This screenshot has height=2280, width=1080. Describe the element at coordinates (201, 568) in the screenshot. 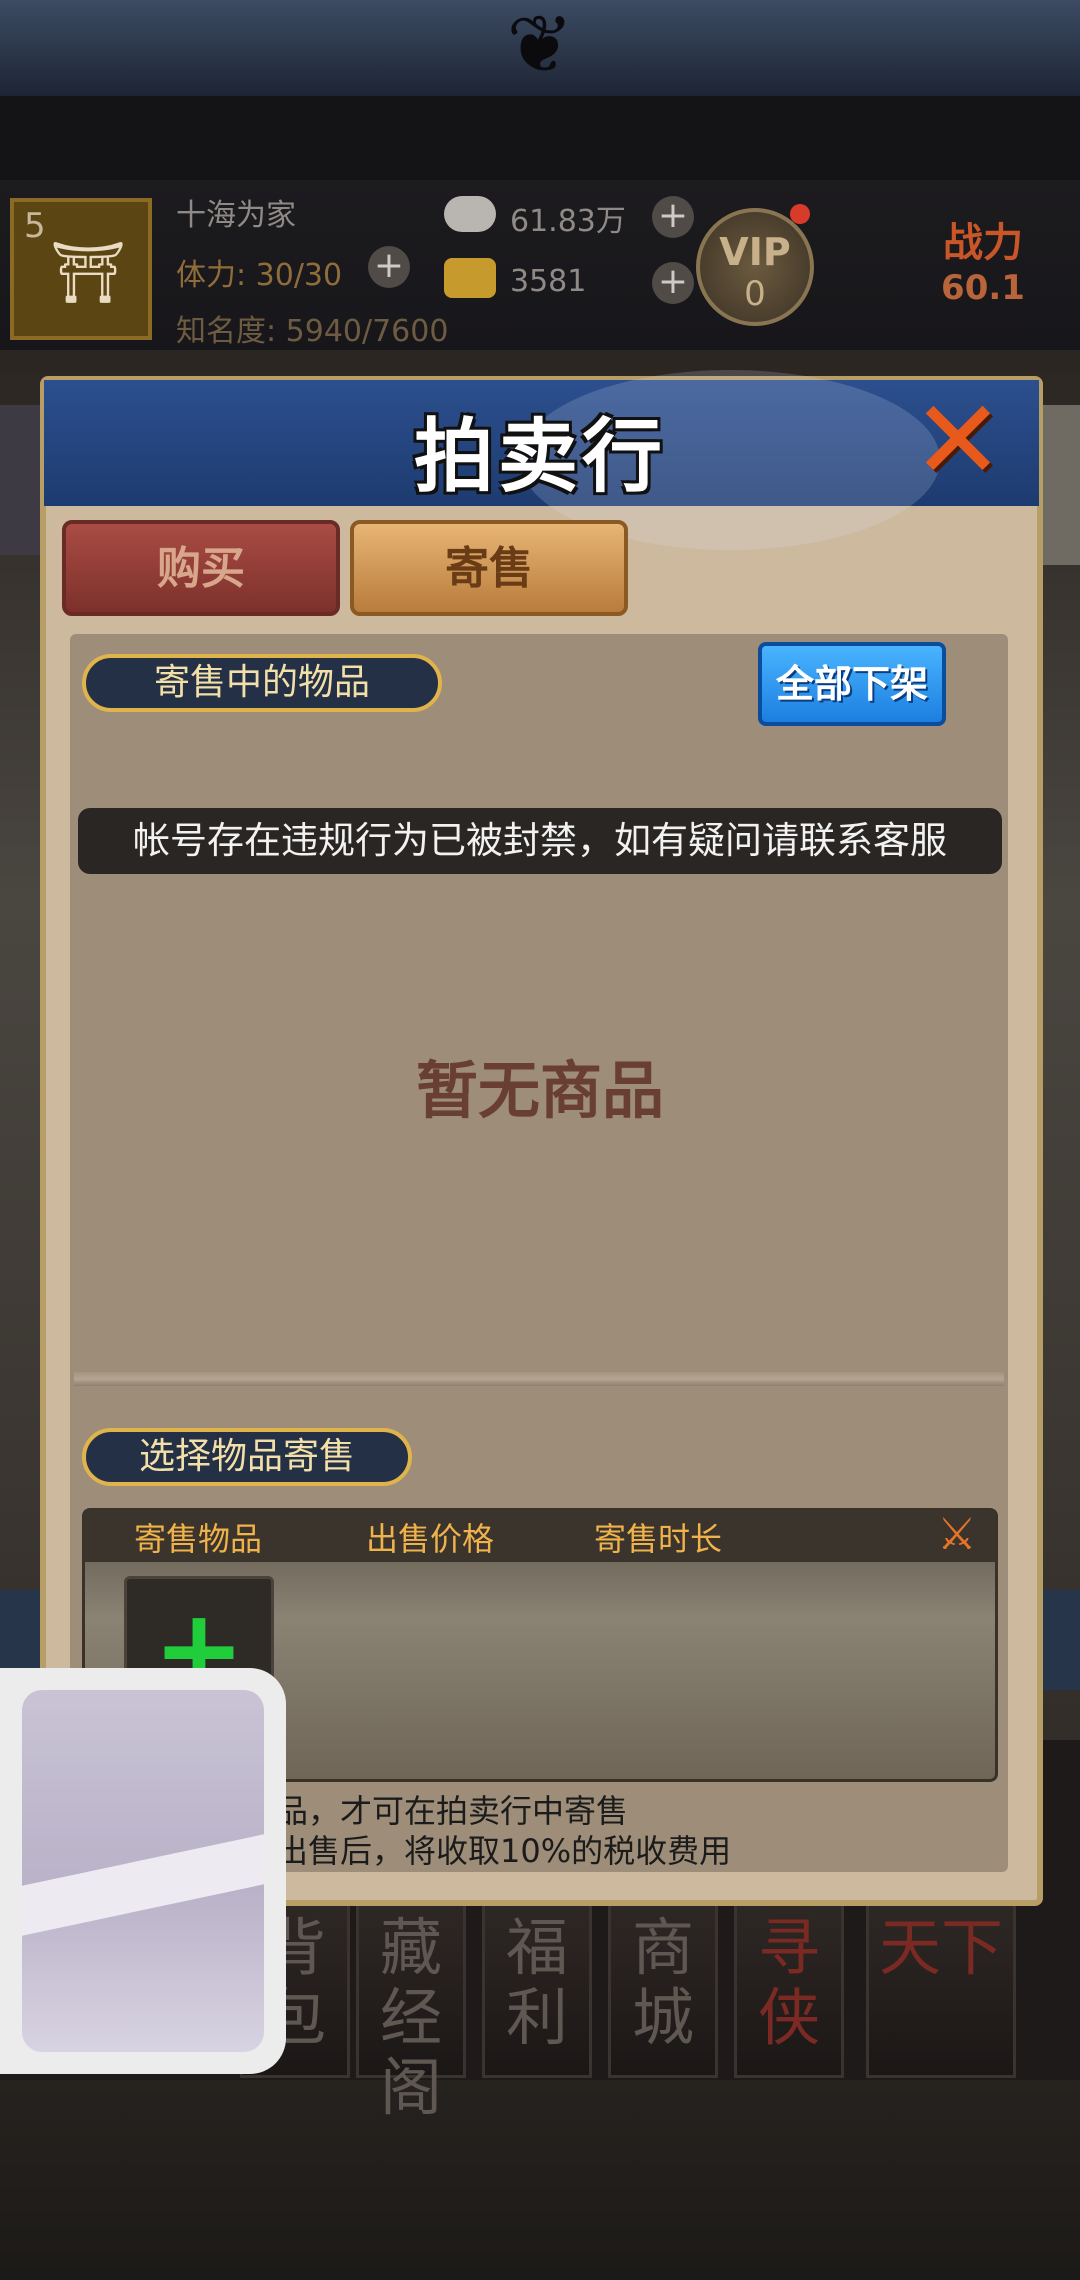

I see `tab-buy: 购买` at that location.